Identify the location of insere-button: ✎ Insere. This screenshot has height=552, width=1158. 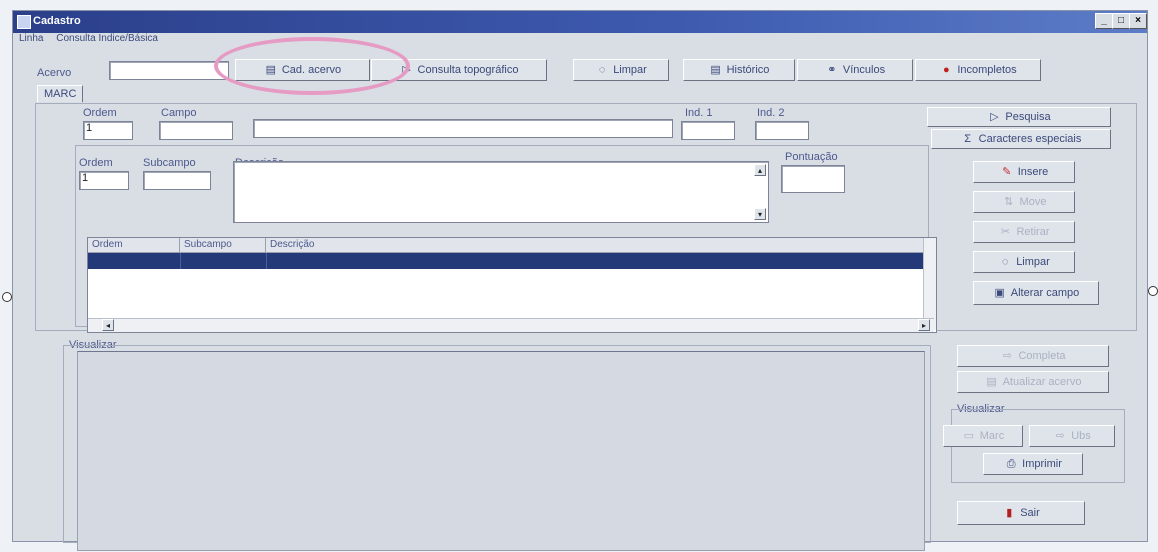
(1024, 172).